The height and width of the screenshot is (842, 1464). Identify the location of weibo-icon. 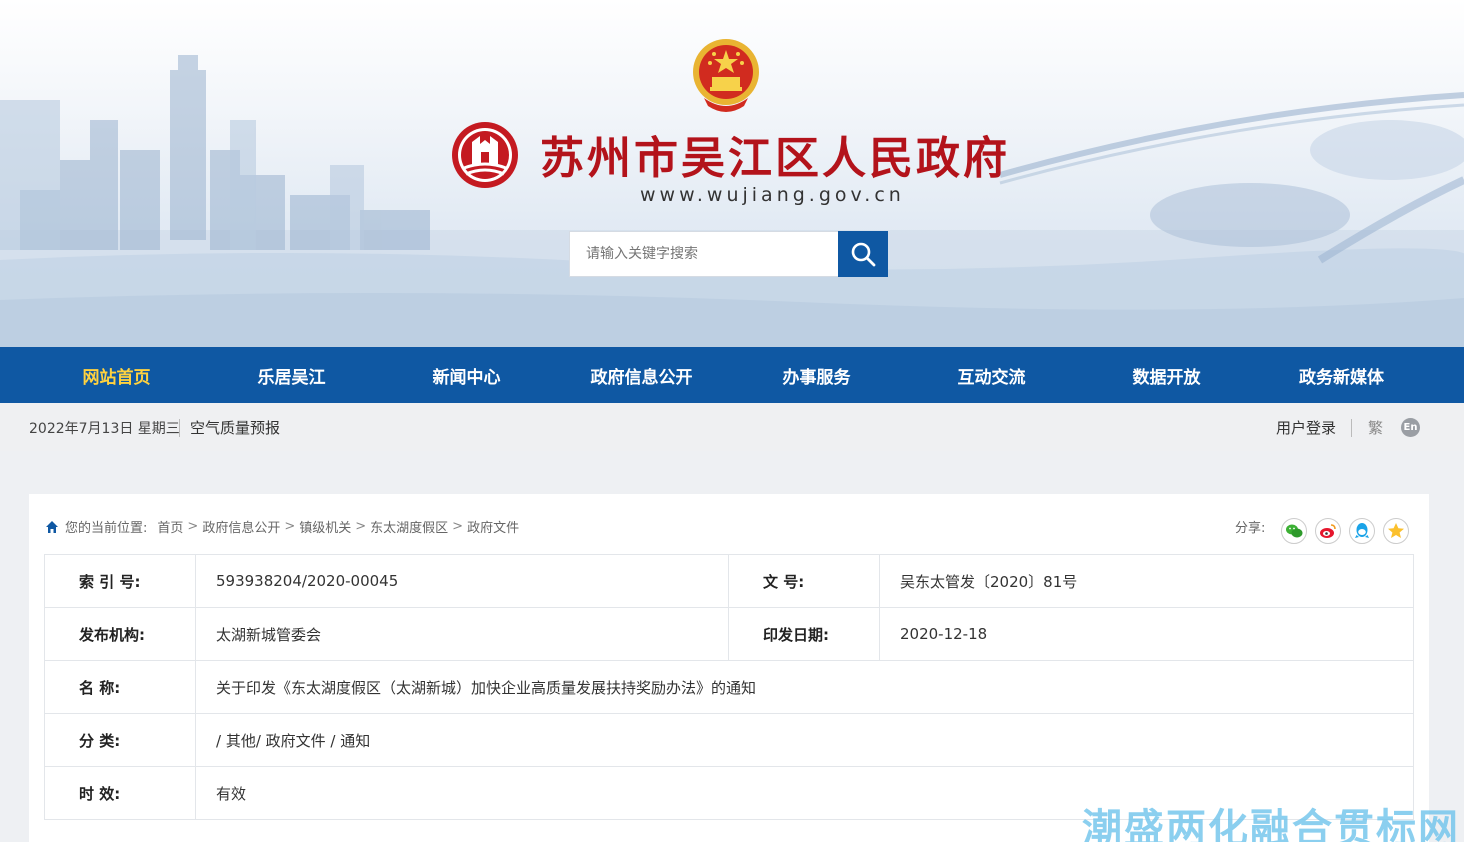
(1328, 531).